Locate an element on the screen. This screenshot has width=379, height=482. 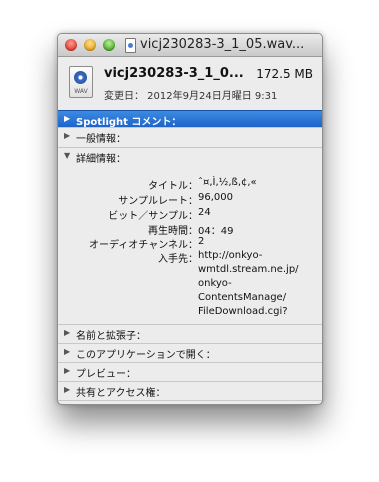
triangle-down-icon: ▼ is located at coordinates (67, 155).